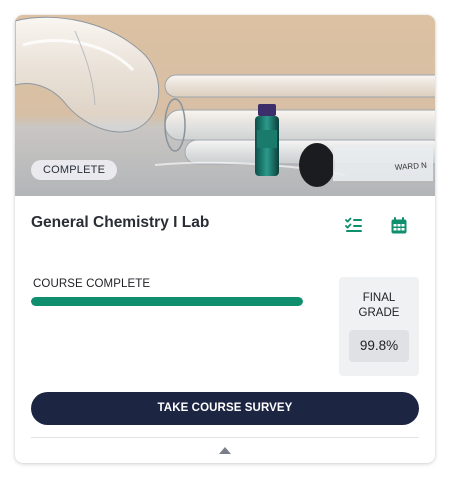 The height and width of the screenshot is (484, 462). I want to click on checklist-button, so click(354, 225).